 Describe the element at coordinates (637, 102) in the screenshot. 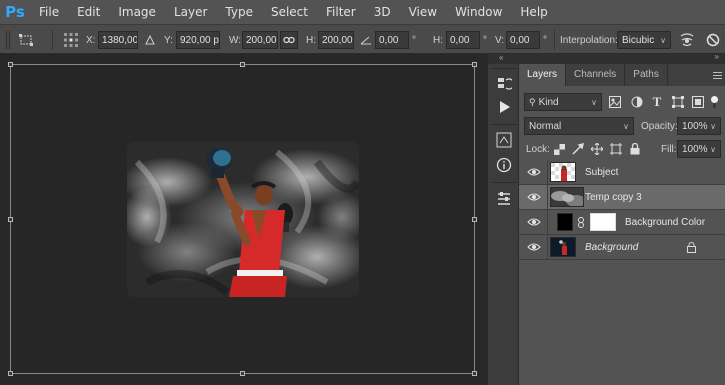

I see `filter-adjustment-icon` at that location.